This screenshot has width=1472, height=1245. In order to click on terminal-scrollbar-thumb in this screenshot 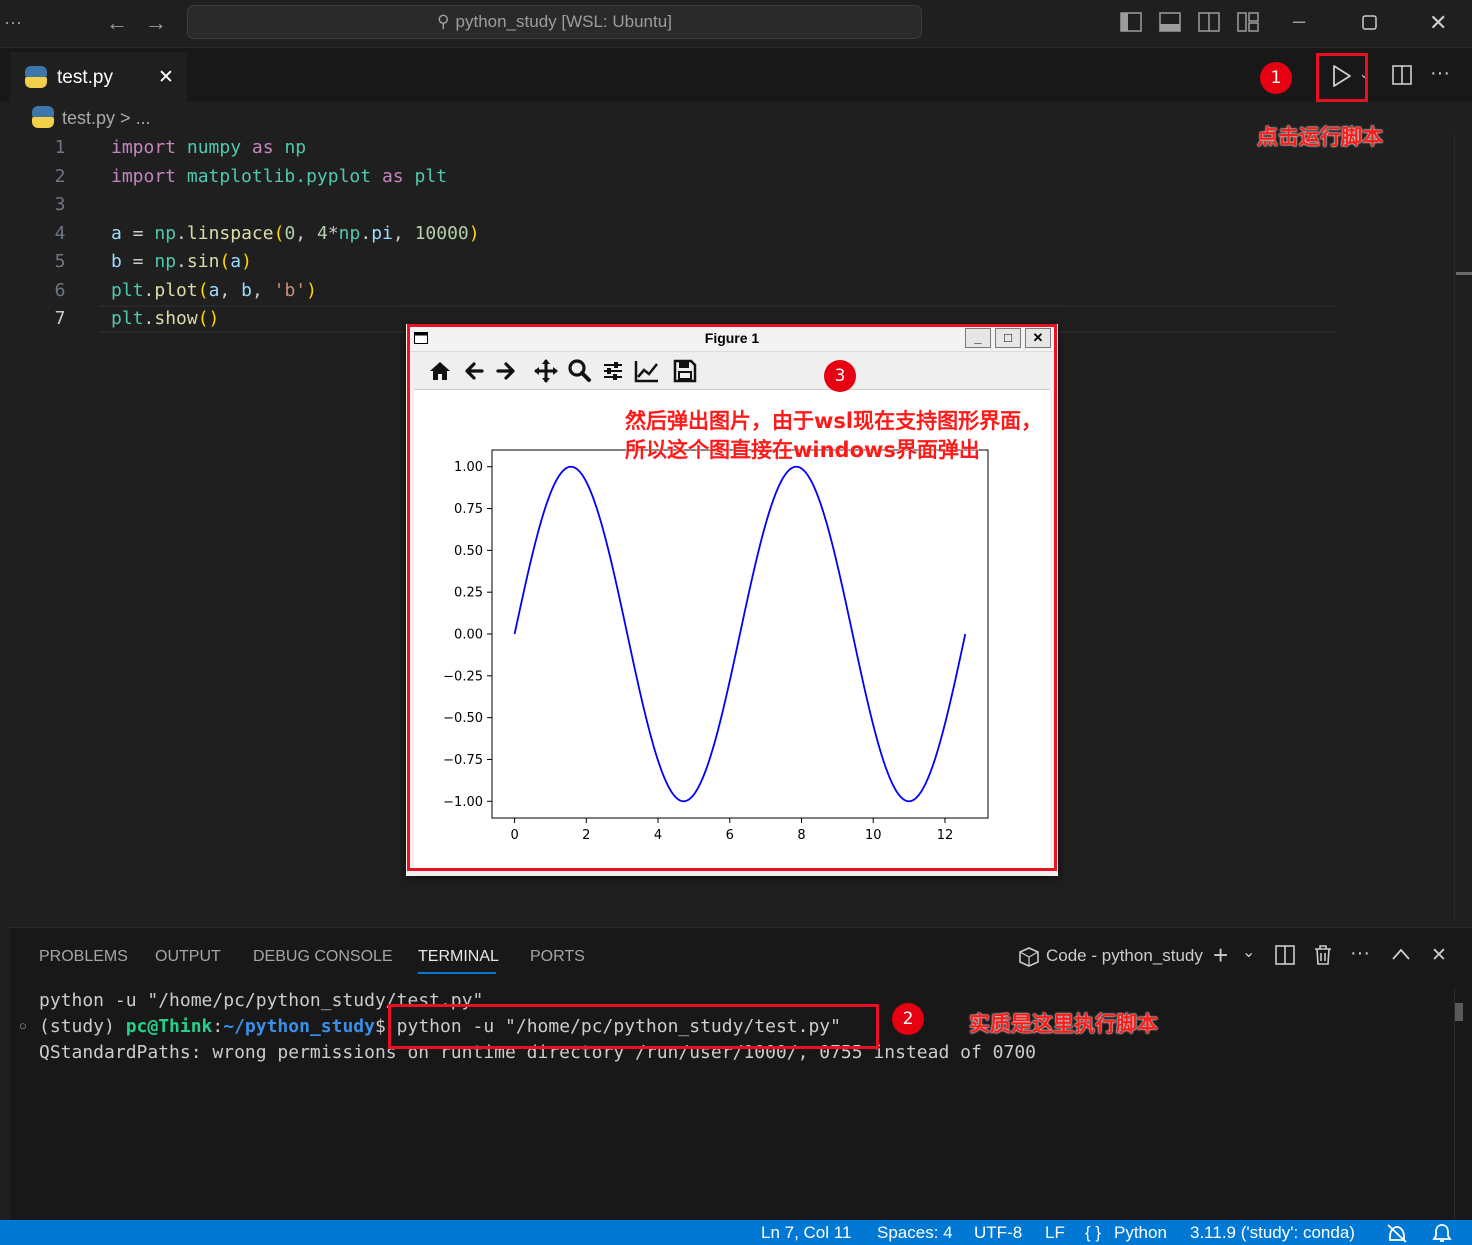, I will do `click(1459, 1012)`.